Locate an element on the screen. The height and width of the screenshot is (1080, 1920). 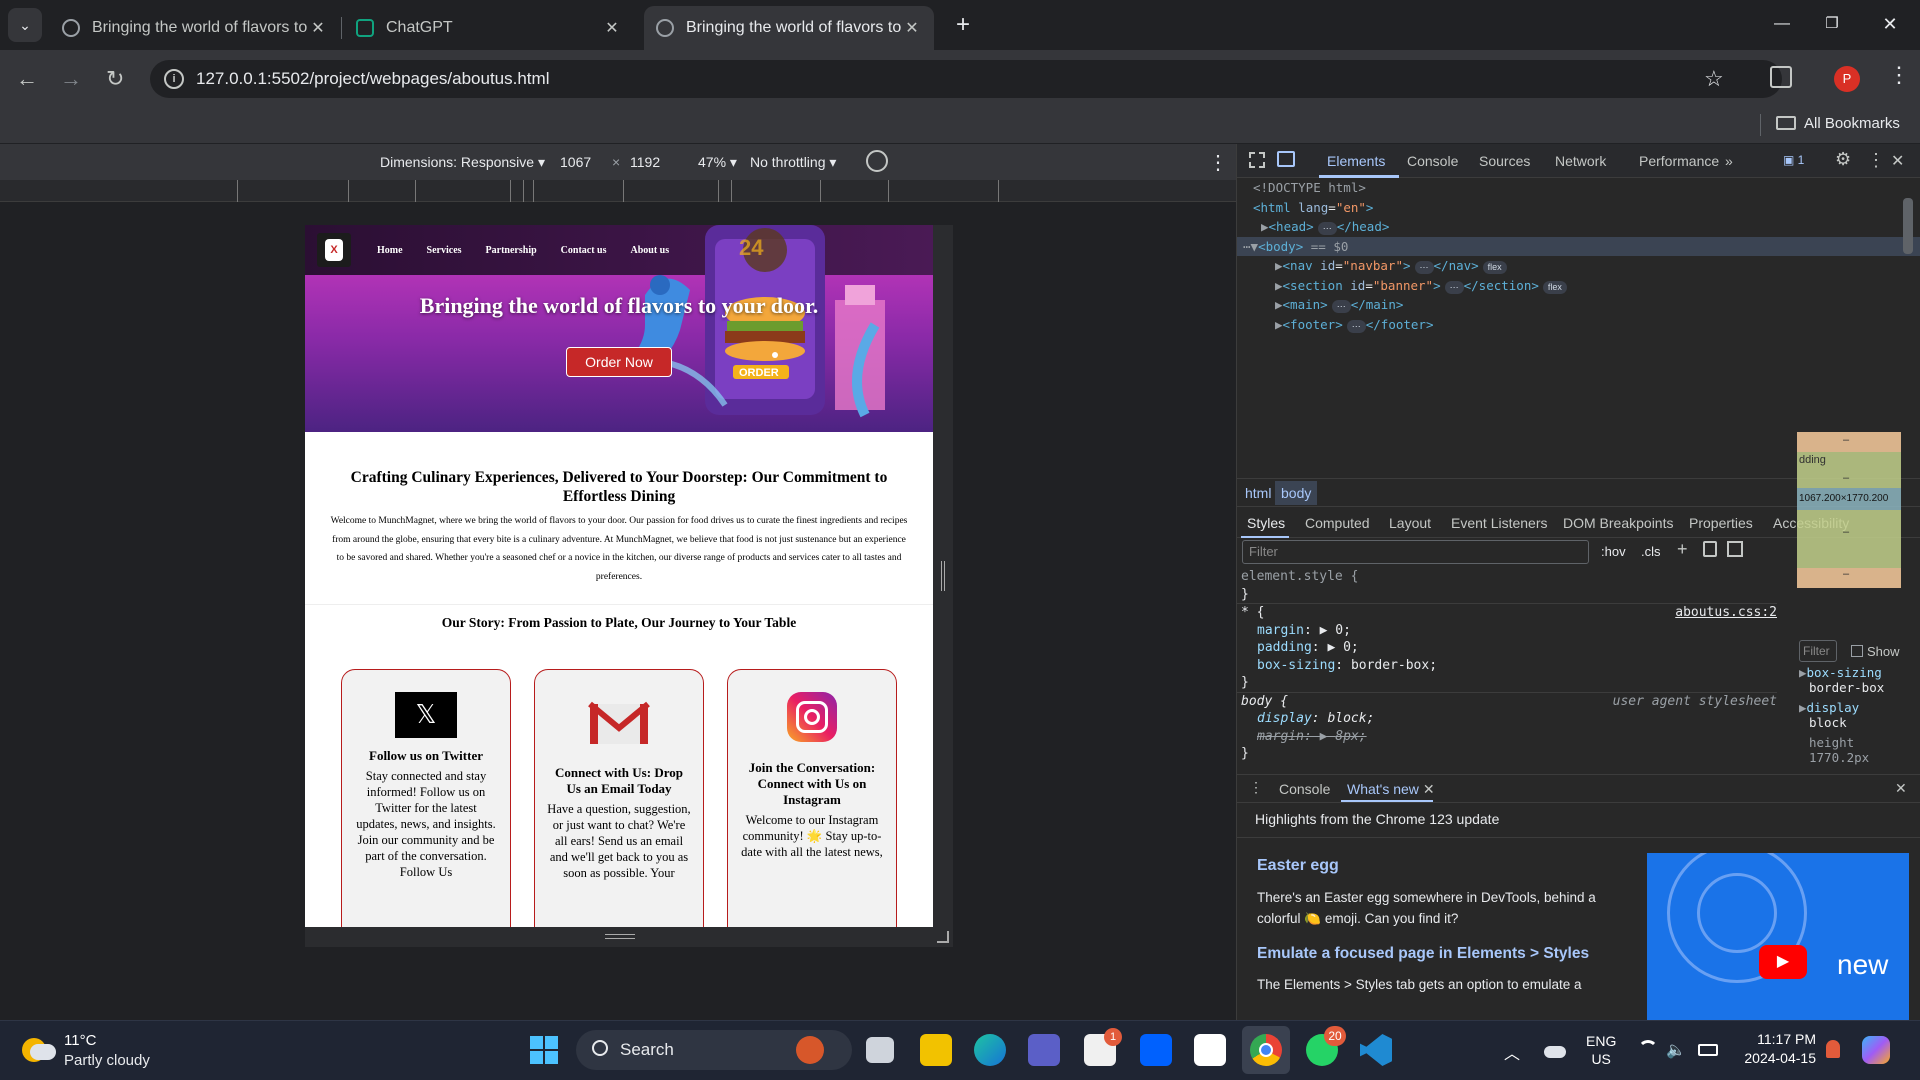
nav-partnership: Partnership is located at coordinates (511, 250).